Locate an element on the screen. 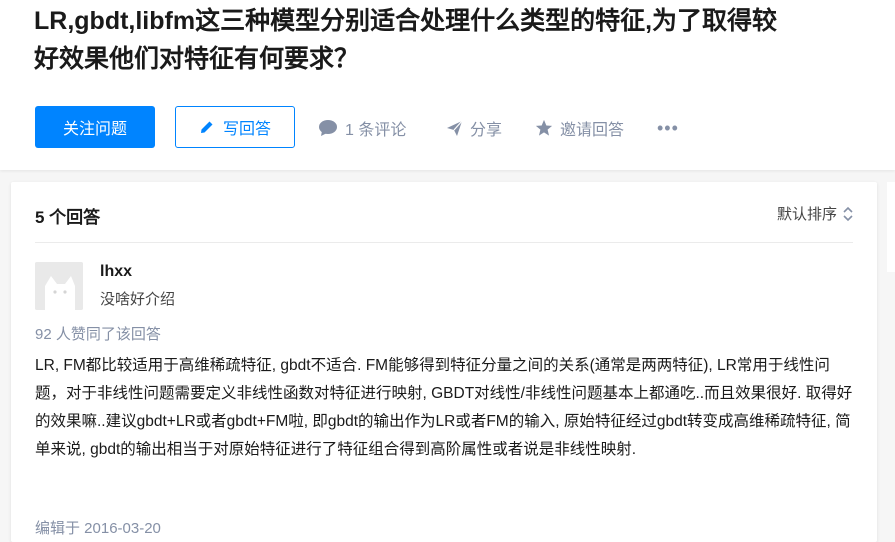  write-answer-label: 写回答 is located at coordinates (246, 129).